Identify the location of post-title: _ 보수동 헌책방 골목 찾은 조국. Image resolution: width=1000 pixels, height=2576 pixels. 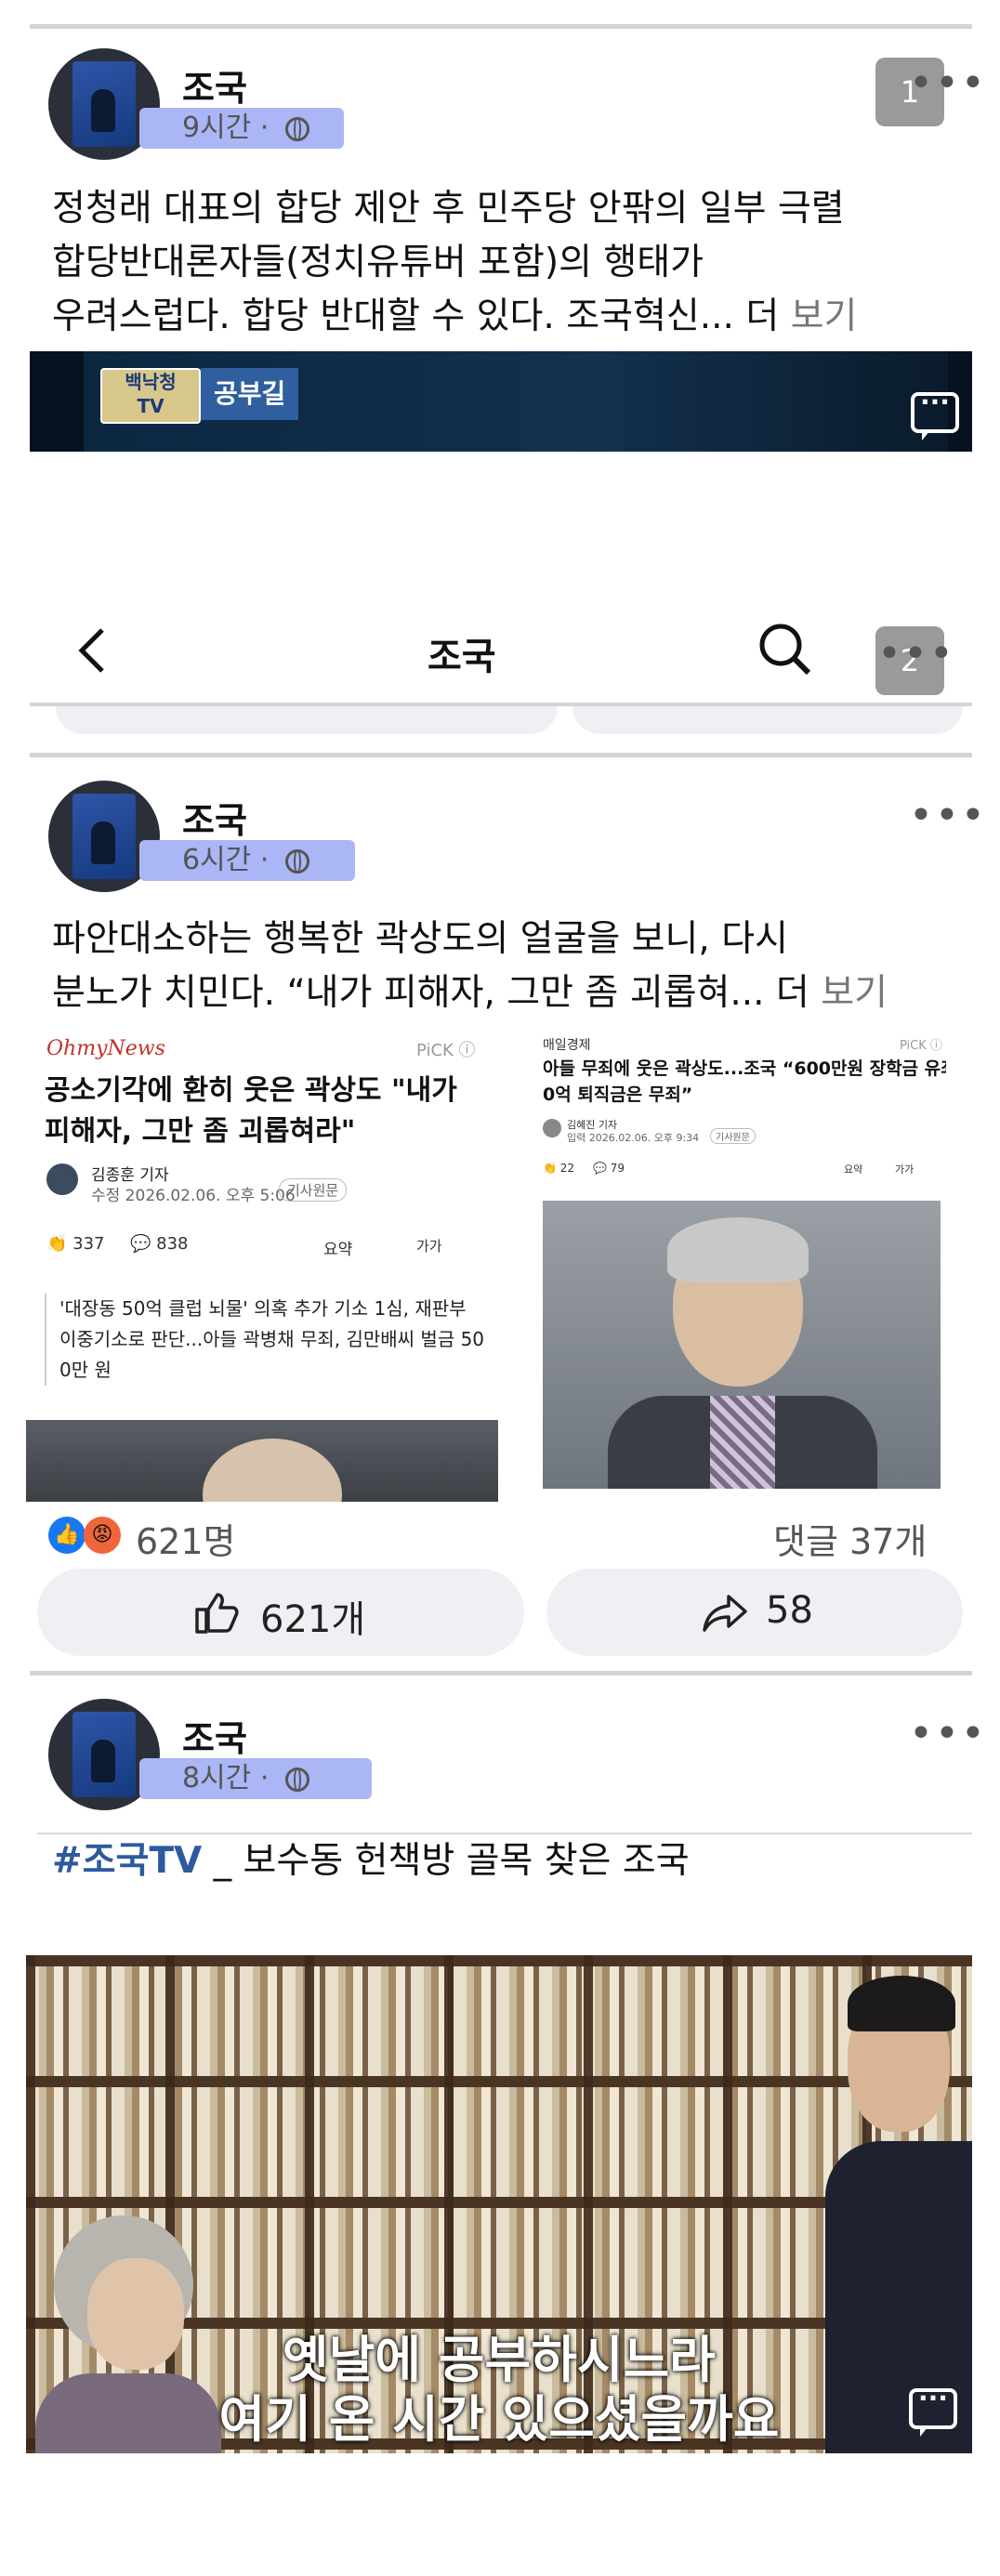
(446, 1861).